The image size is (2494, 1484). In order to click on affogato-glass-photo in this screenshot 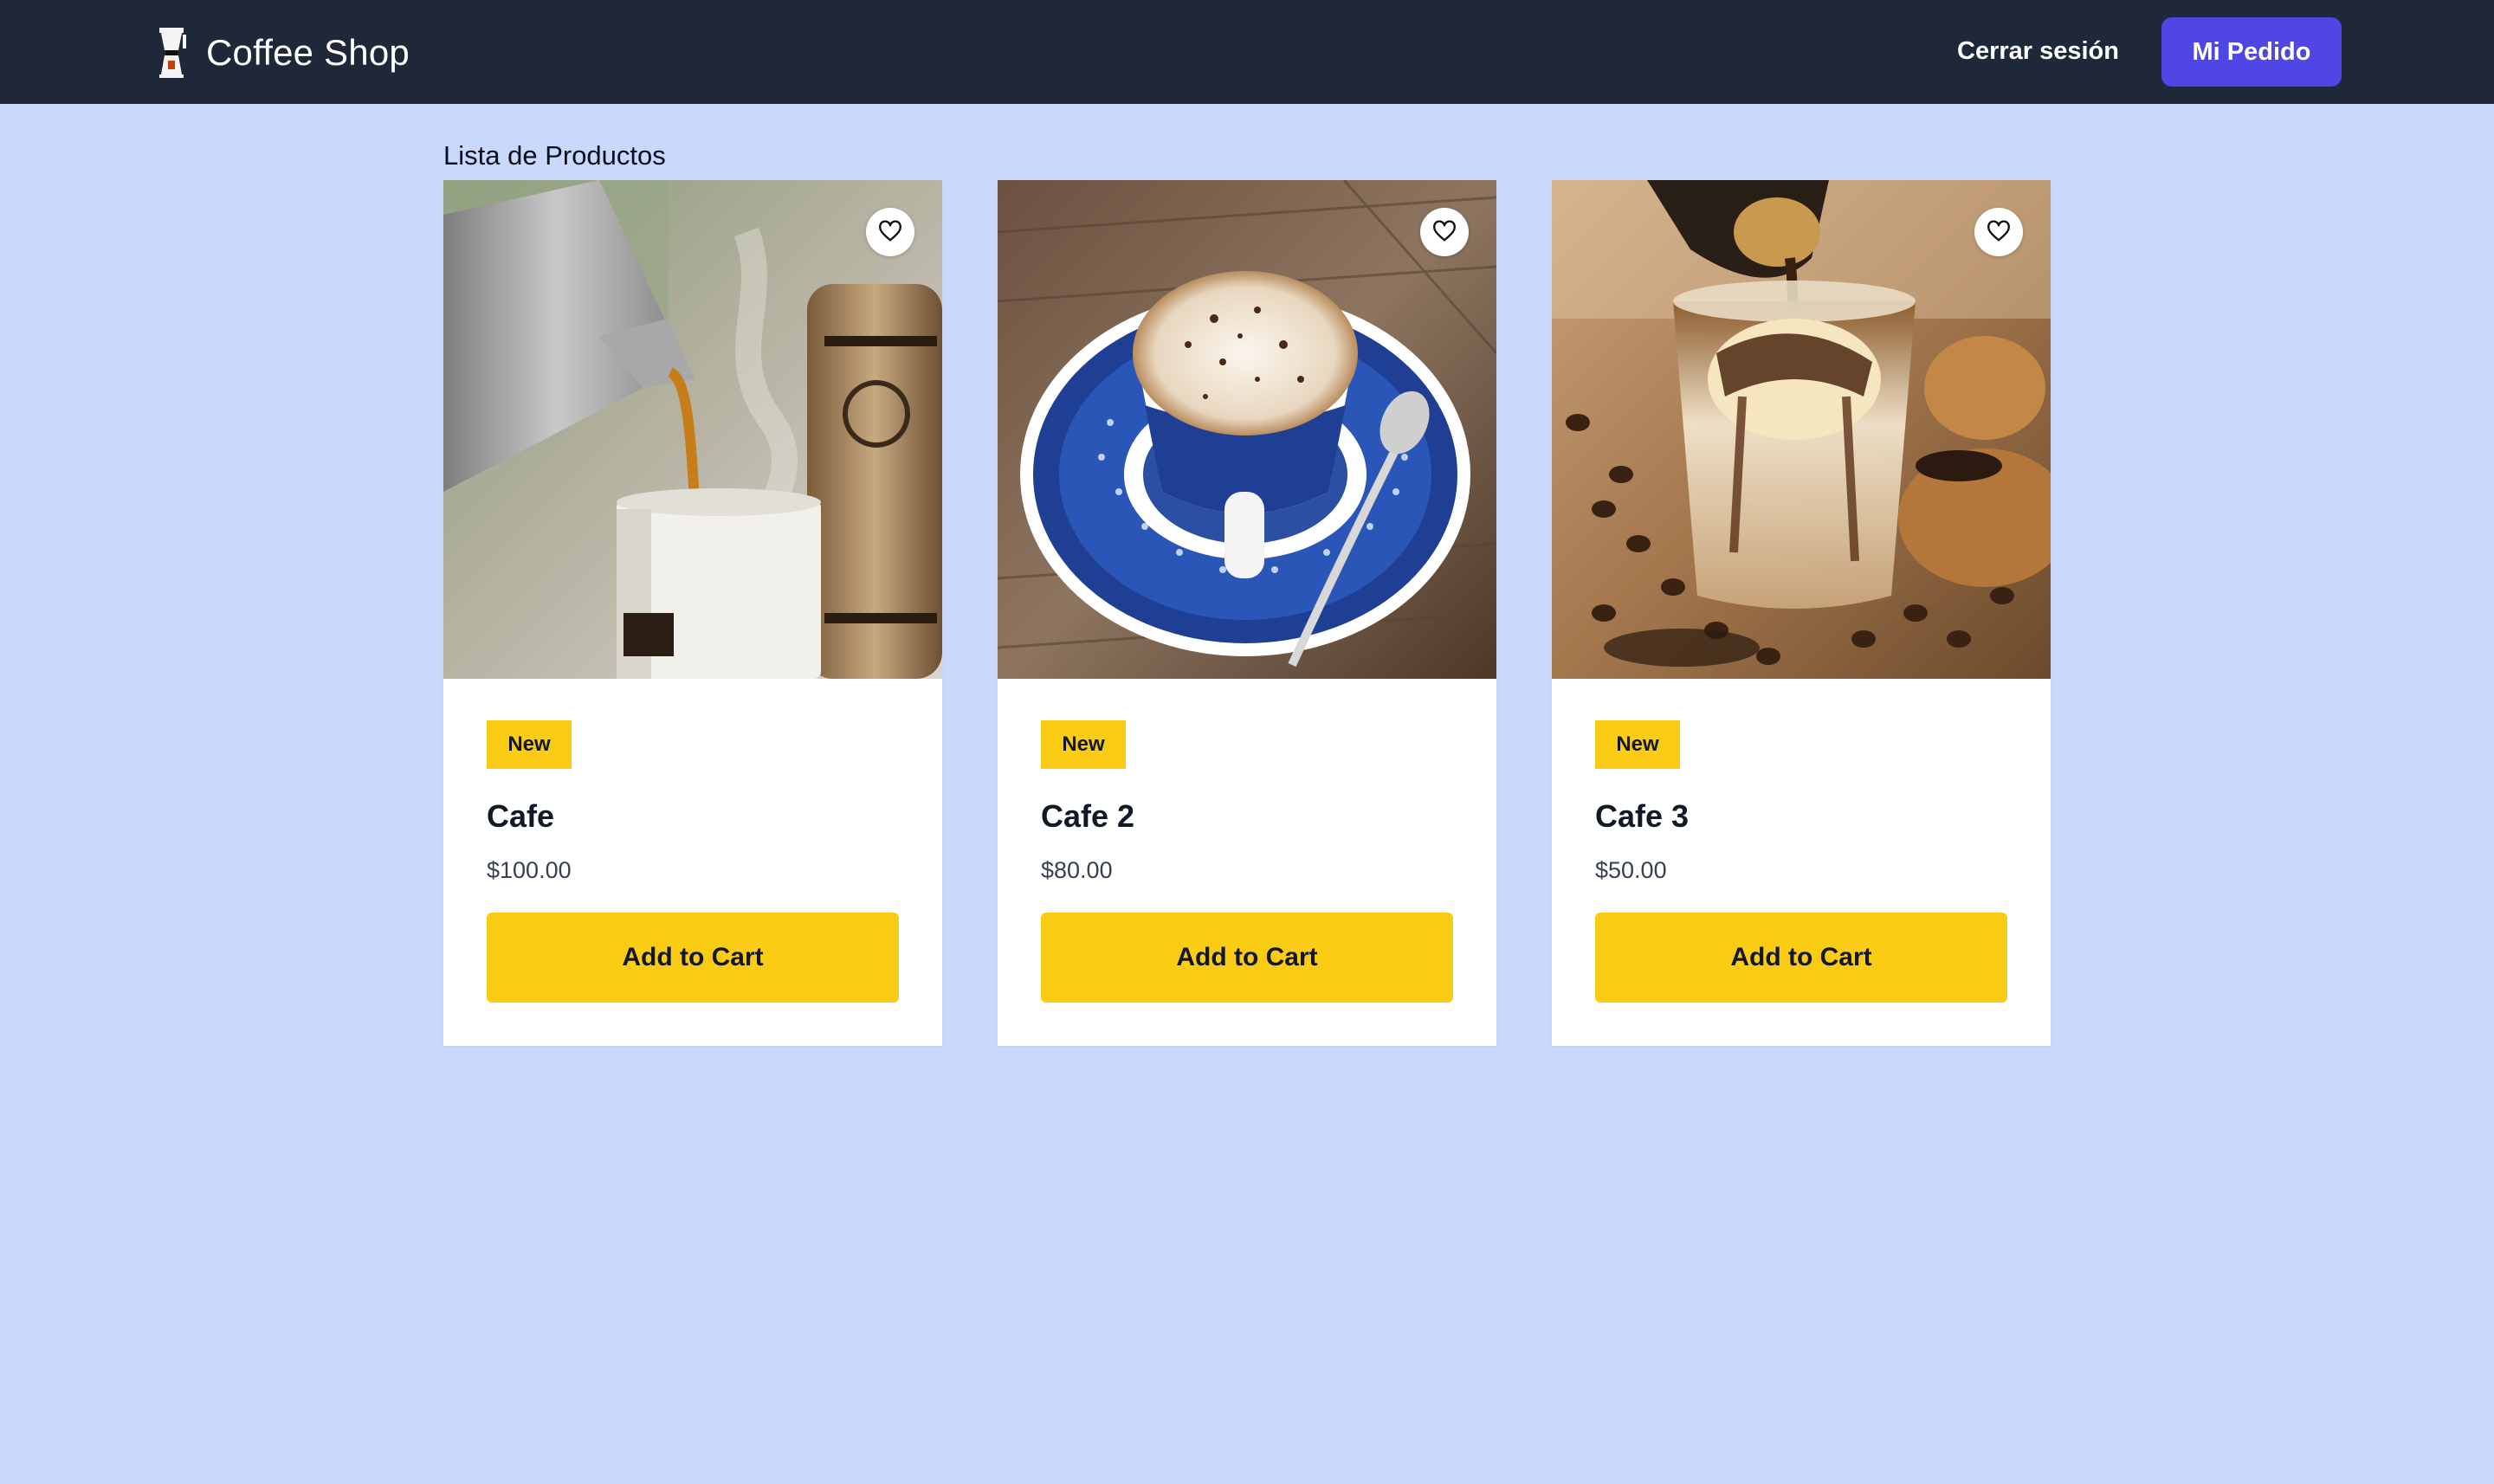, I will do `click(1802, 429)`.